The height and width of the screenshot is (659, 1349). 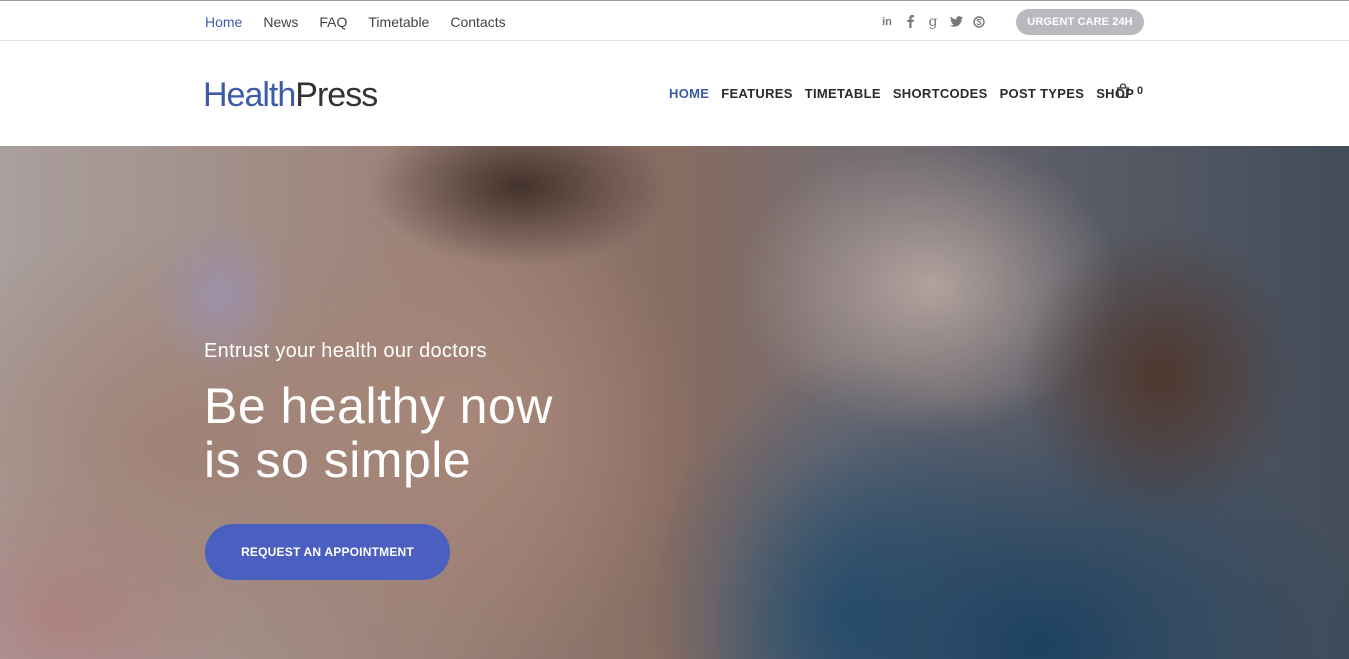 I want to click on logo-text-health: Health, so click(x=249, y=95).